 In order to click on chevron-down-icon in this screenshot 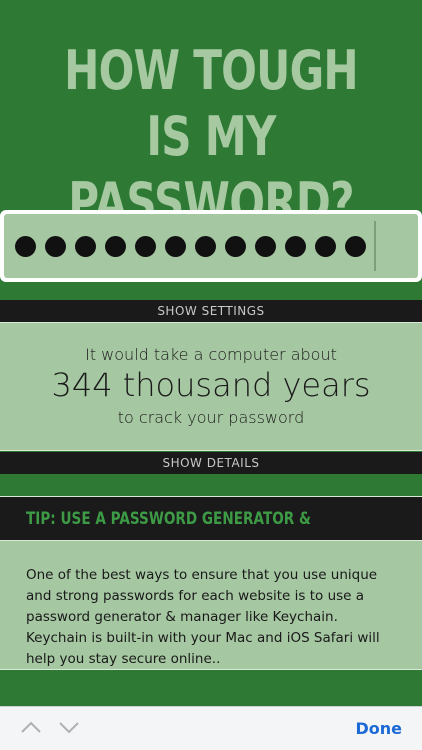, I will do `click(69, 727)`.